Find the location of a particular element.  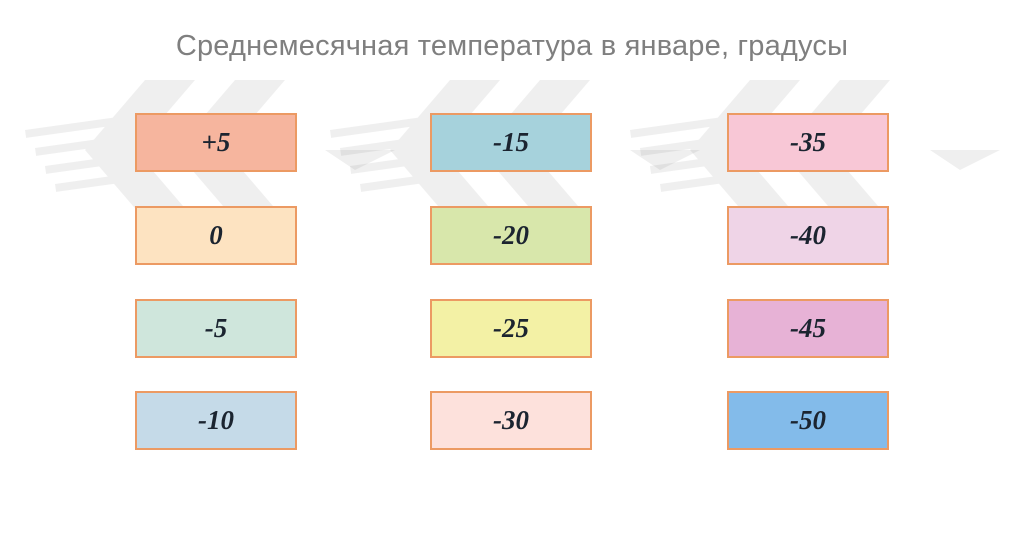

legend-swatch: -40 is located at coordinates (808, 235).